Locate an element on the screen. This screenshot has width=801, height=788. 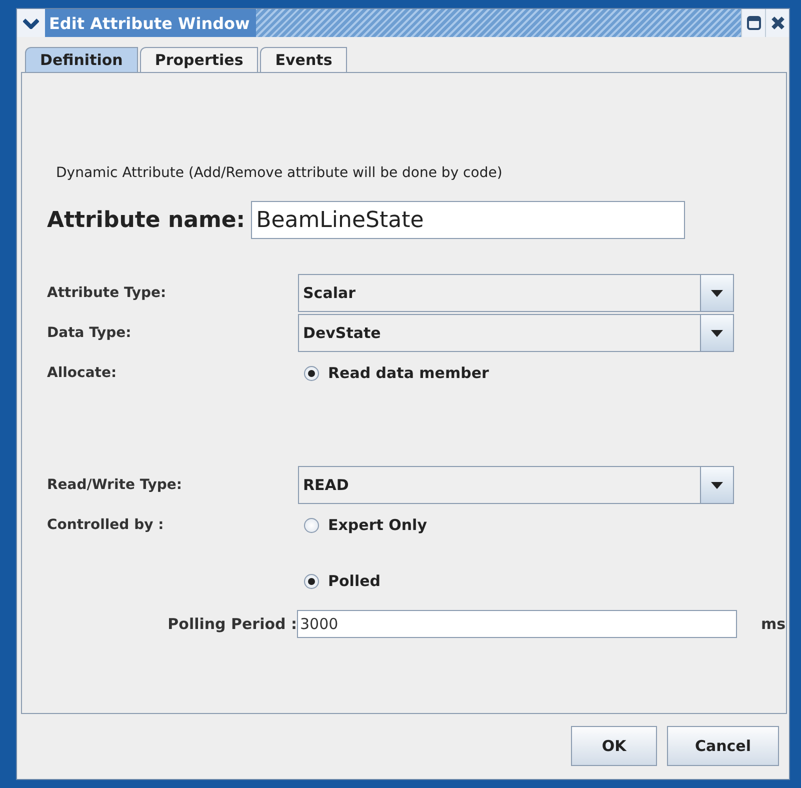
radio-option: Polled is located at coordinates (342, 581).